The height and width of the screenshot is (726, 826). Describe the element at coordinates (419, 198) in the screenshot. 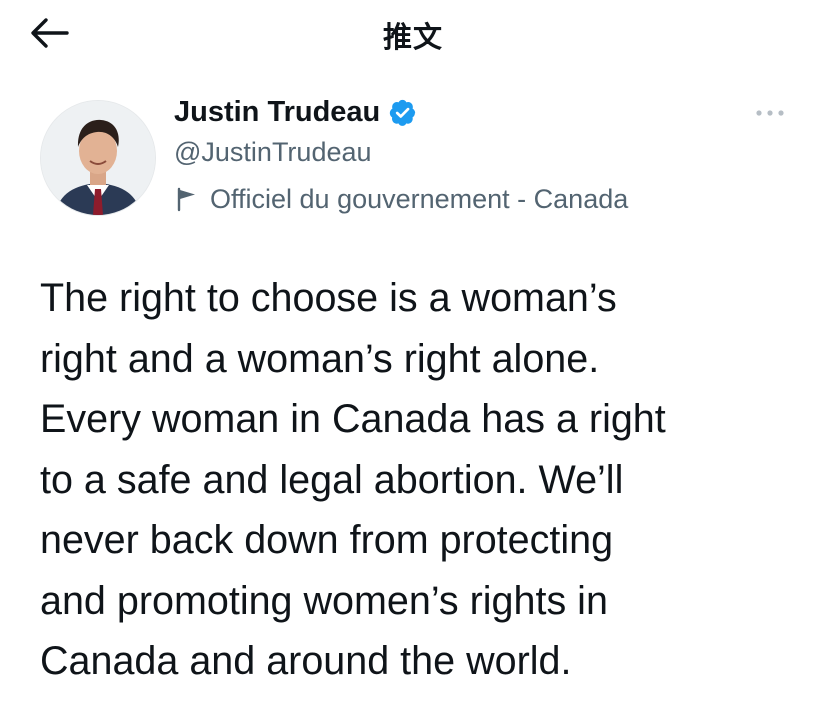

I see `government-label-text: Officiel du gouvernement - Canada` at that location.